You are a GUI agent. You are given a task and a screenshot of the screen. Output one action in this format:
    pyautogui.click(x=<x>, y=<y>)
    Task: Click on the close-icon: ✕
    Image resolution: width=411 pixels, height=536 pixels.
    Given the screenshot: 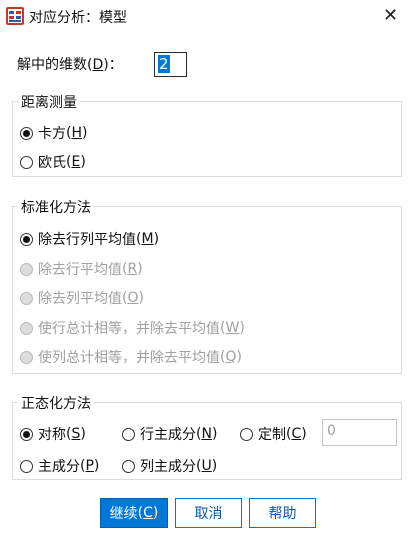 What is the action you would take?
    pyautogui.click(x=390, y=16)
    